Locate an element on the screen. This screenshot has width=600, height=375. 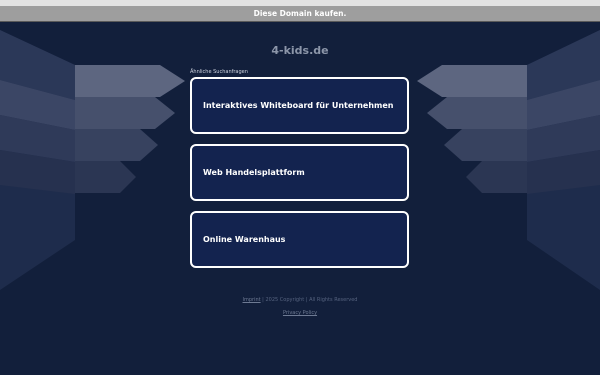
related-search-label: Web Handelsplattform is located at coordinates (254, 172).